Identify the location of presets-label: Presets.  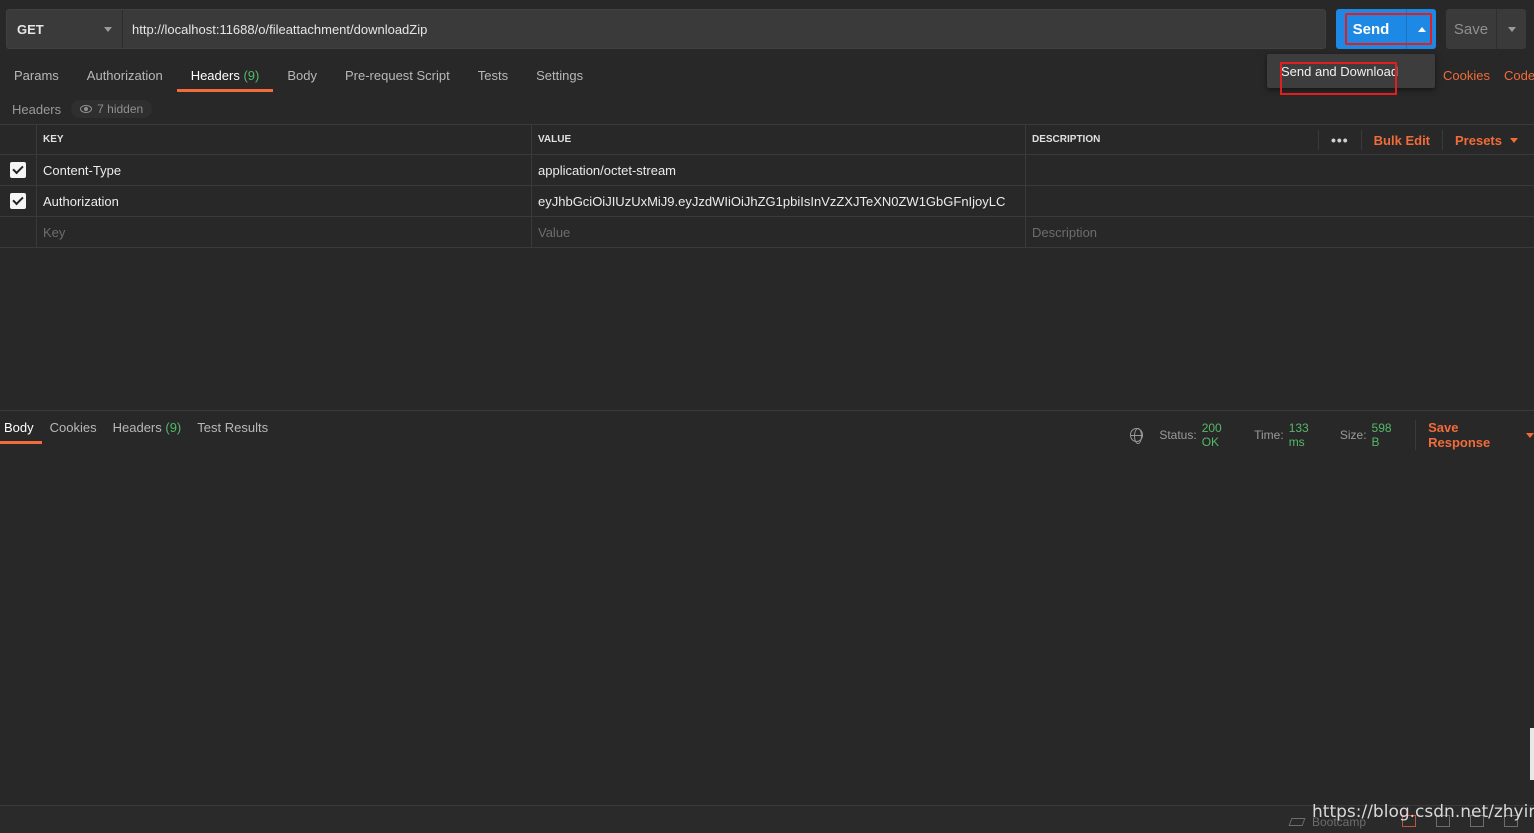
(1478, 140).